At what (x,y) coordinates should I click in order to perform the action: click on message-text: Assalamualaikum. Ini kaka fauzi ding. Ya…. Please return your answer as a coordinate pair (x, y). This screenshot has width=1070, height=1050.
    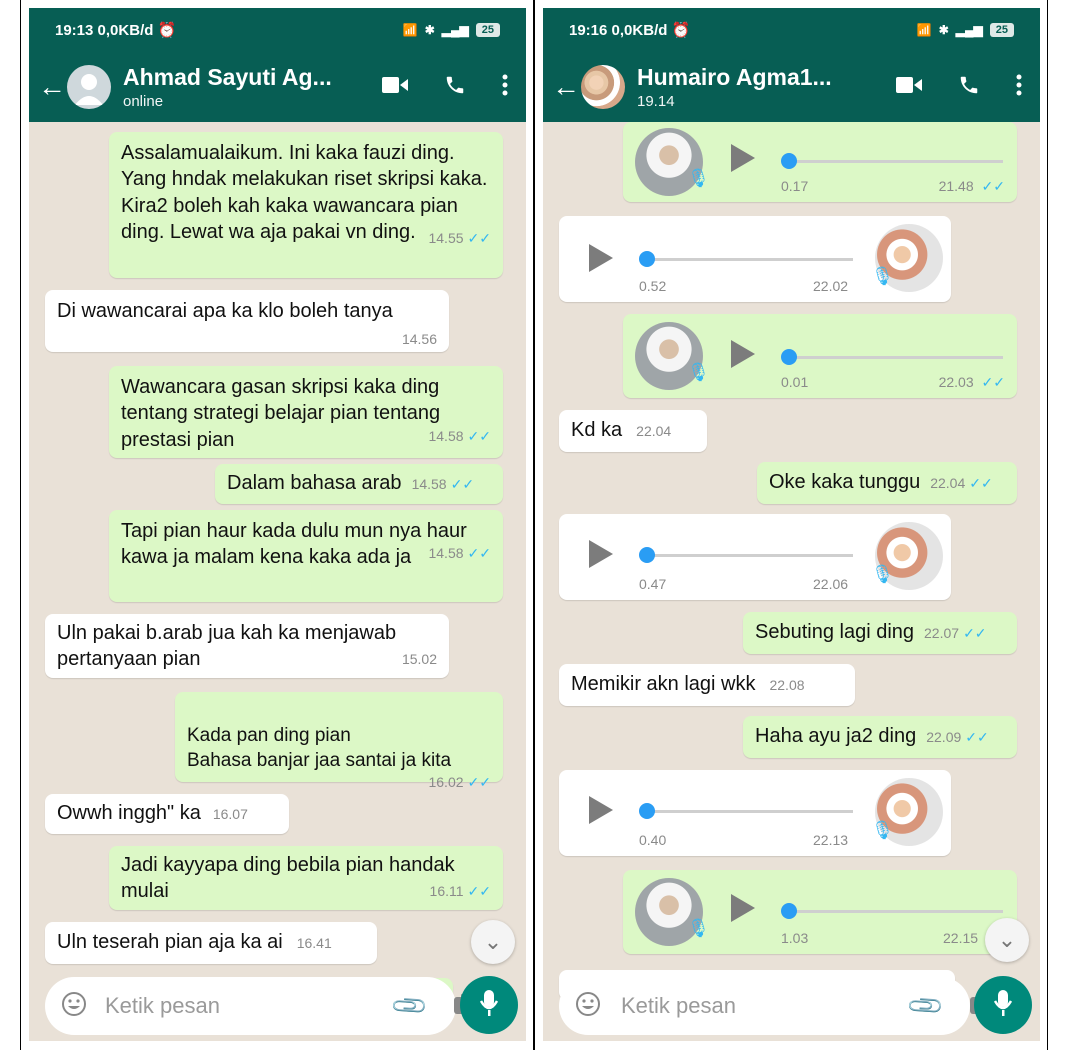
    Looking at the image, I should click on (304, 193).